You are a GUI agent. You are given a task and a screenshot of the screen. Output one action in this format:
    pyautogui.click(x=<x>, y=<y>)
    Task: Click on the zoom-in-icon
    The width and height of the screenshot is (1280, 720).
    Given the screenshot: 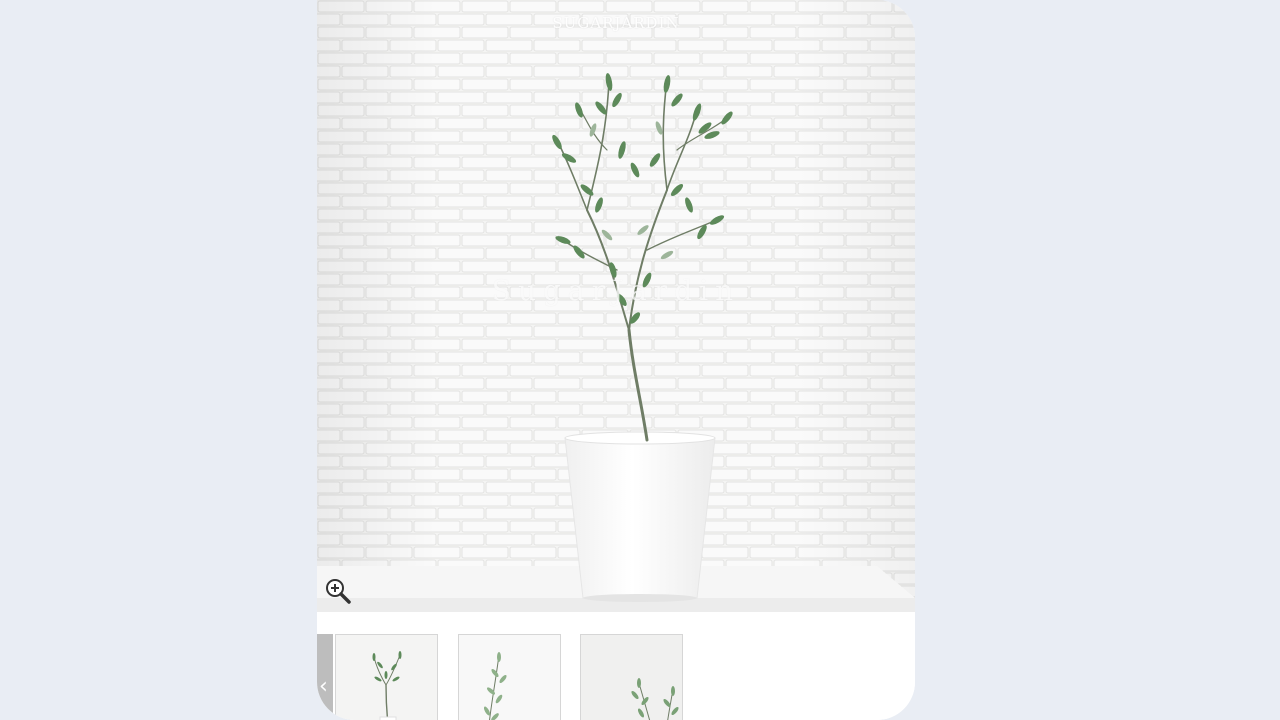 What is the action you would take?
    pyautogui.click(x=338, y=591)
    